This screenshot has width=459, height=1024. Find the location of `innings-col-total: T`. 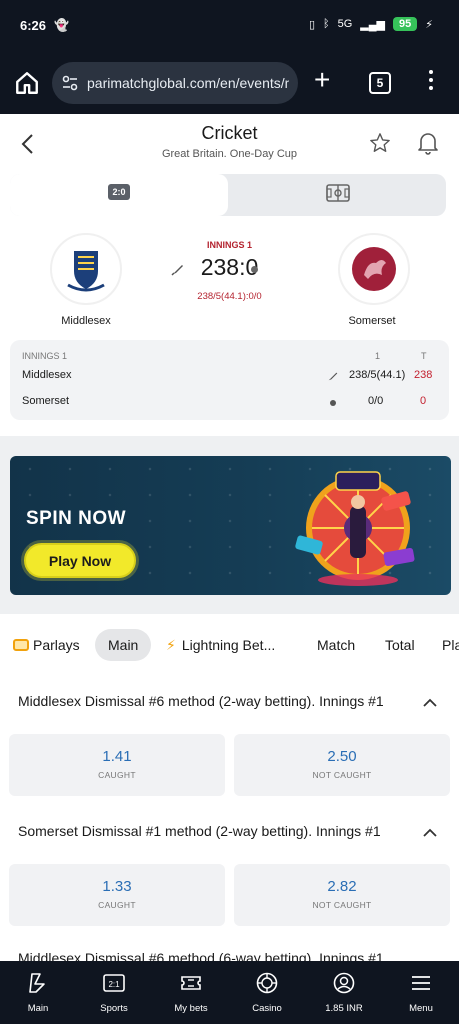

innings-col-total: T is located at coordinates (424, 356).